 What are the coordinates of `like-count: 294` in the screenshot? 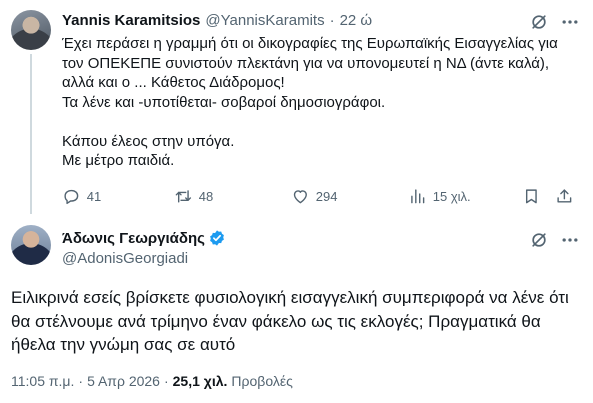 It's located at (326, 196).